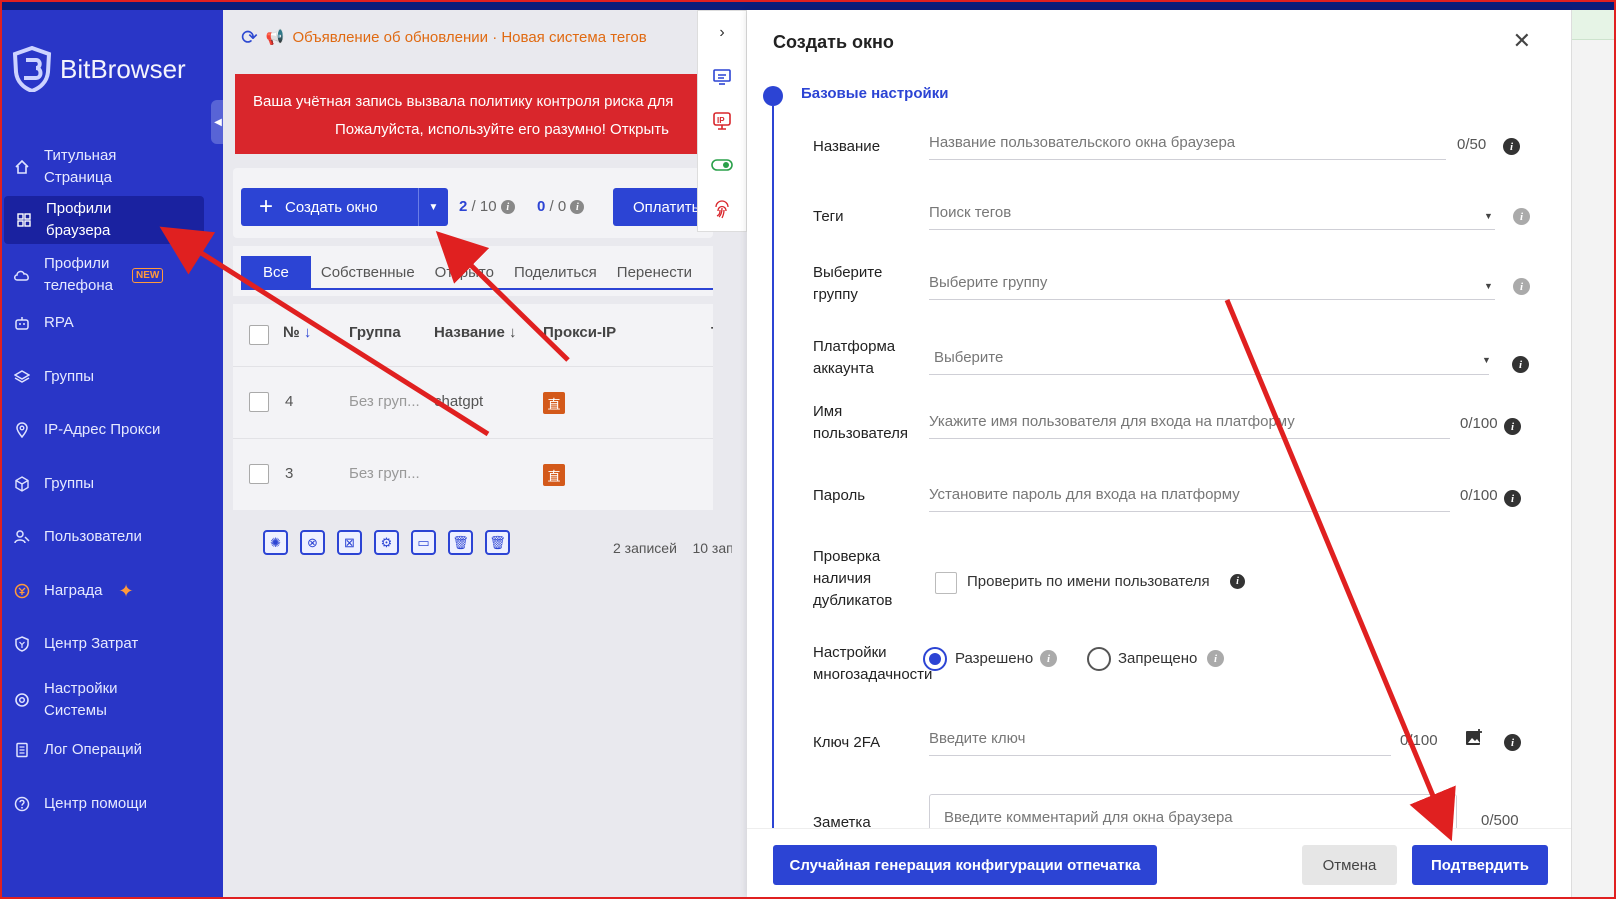 The height and width of the screenshot is (899, 1616). Describe the element at coordinates (473, 474) in the screenshot. I see `table-row: 3 Без груп... 直` at that location.